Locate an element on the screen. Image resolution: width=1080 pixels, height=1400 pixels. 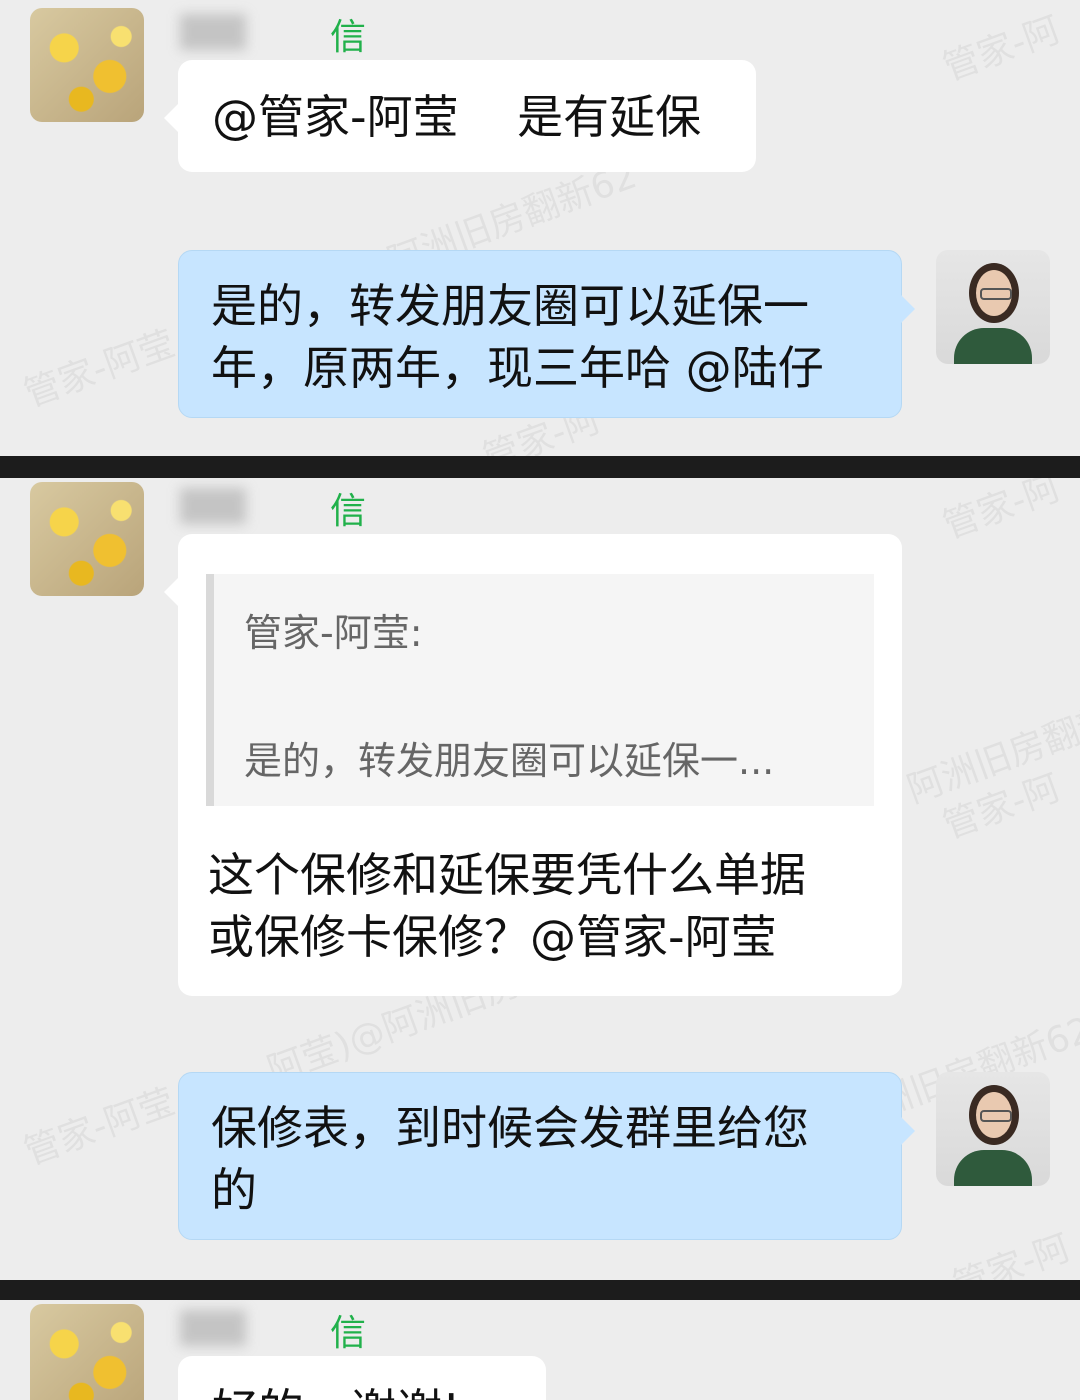
incoming-message-bubble: @管家-阿莹 是有延保 is located at coordinates (460, 116).